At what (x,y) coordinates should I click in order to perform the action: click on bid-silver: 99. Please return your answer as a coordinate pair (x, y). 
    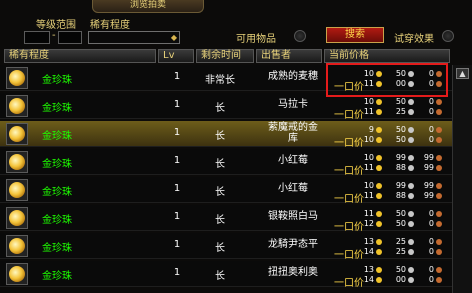
    Looking at the image, I should click on (400, 185).